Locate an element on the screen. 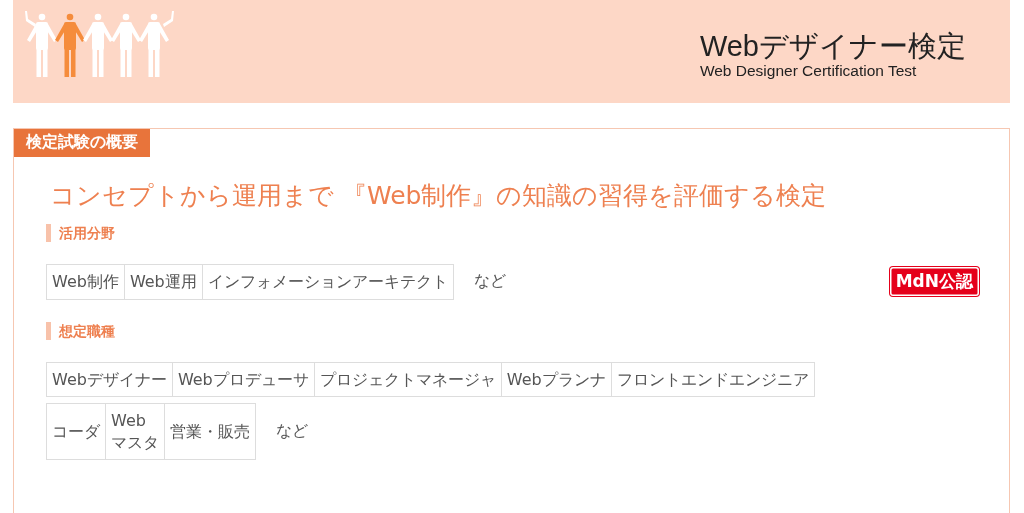  site-title: Webデザイナー検定 is located at coordinates (832, 46).